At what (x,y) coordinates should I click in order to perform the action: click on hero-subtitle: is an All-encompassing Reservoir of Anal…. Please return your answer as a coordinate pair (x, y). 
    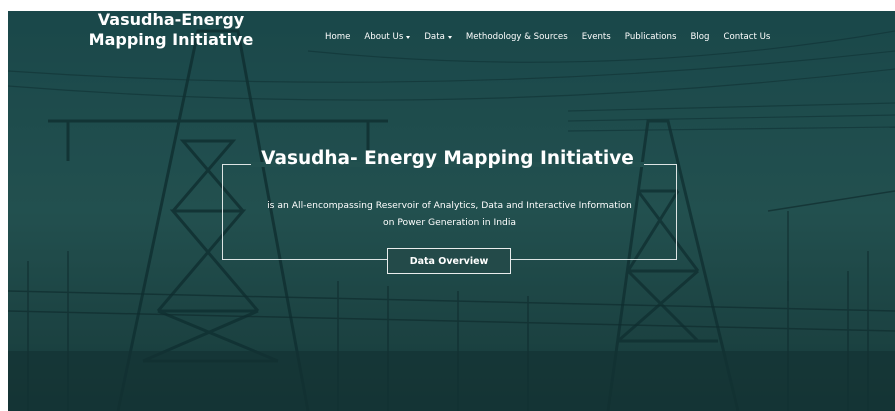
    Looking at the image, I should click on (449, 214).